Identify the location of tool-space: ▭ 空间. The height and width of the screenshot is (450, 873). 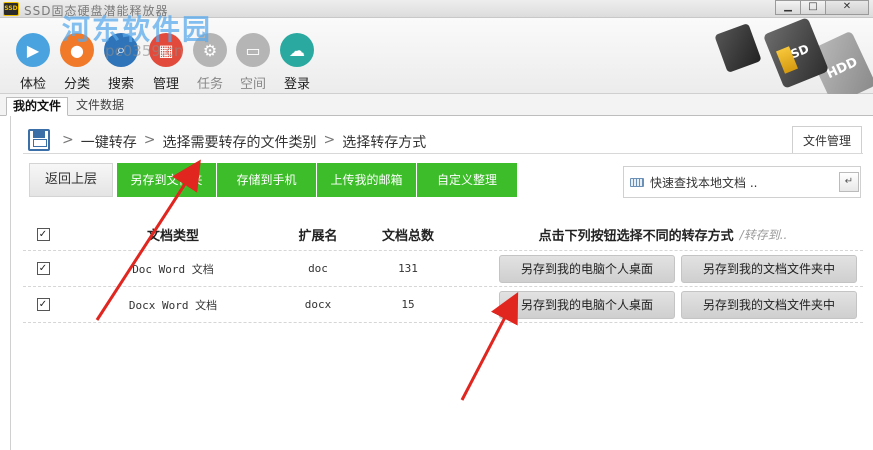
(253, 62).